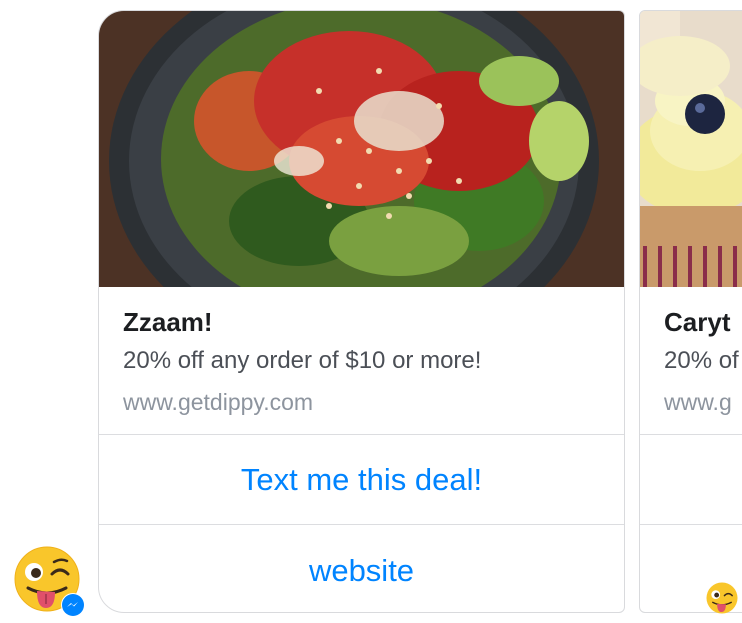 This screenshot has height=623, width=742. What do you see at coordinates (697, 322) in the screenshot?
I see `card-title: Caryt` at bounding box center [697, 322].